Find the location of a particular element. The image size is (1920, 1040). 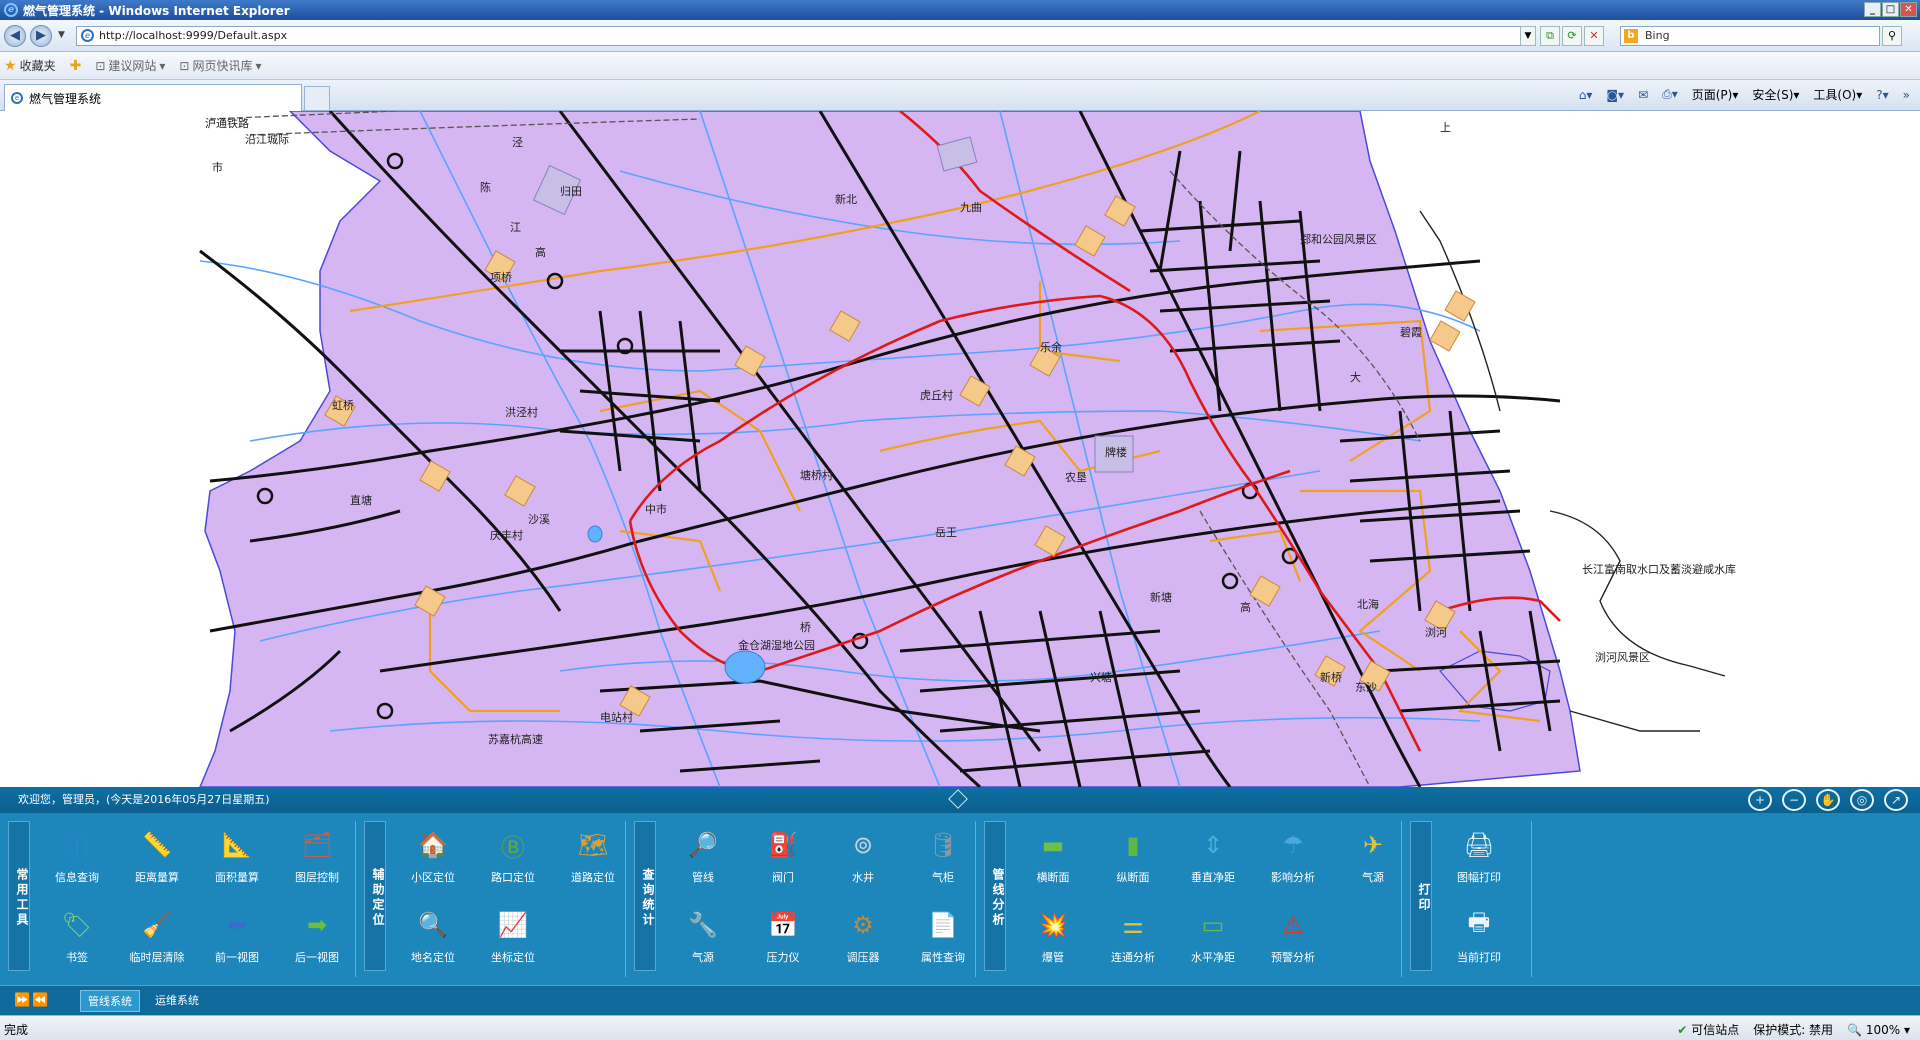

tab-pipeline-system: 管线系统 is located at coordinates (110, 1001).